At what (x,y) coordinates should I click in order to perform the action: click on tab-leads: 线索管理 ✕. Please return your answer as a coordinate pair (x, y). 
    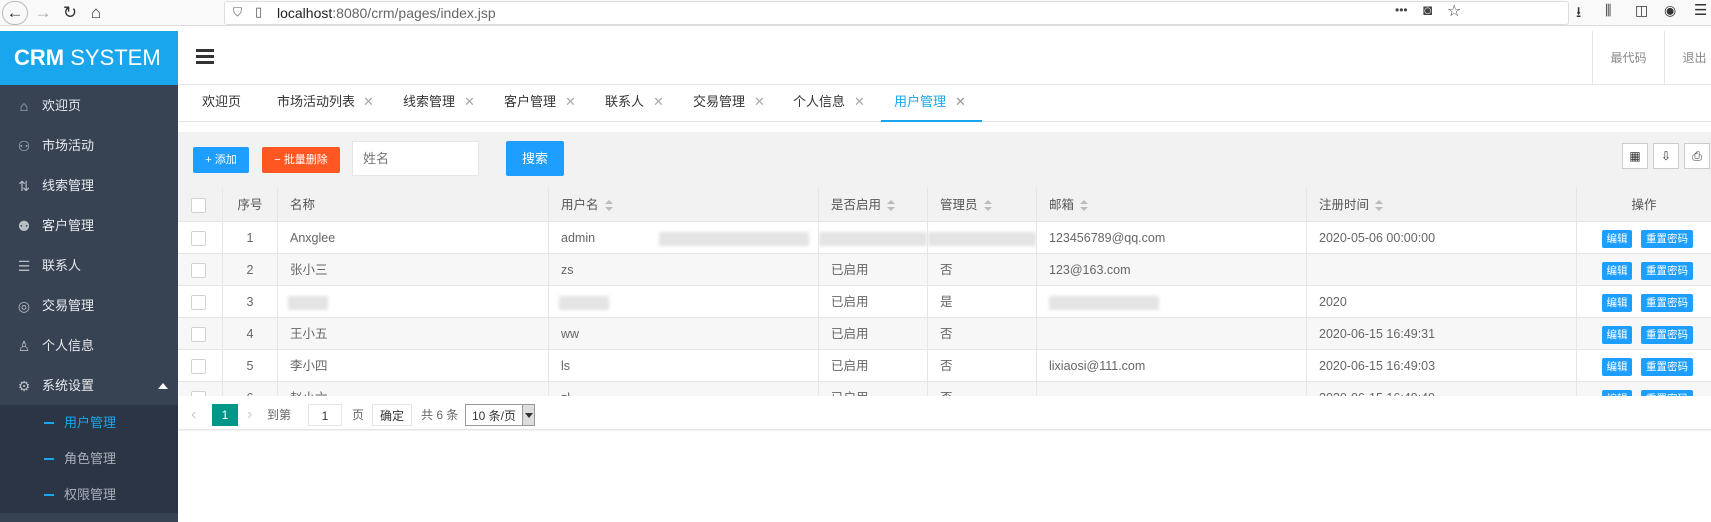
    Looking at the image, I should click on (443, 104).